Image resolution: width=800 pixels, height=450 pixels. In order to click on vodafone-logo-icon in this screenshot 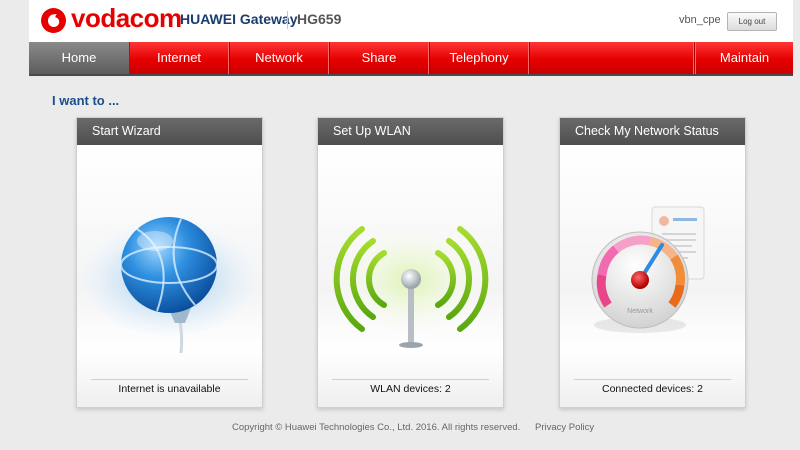, I will do `click(53, 20)`.